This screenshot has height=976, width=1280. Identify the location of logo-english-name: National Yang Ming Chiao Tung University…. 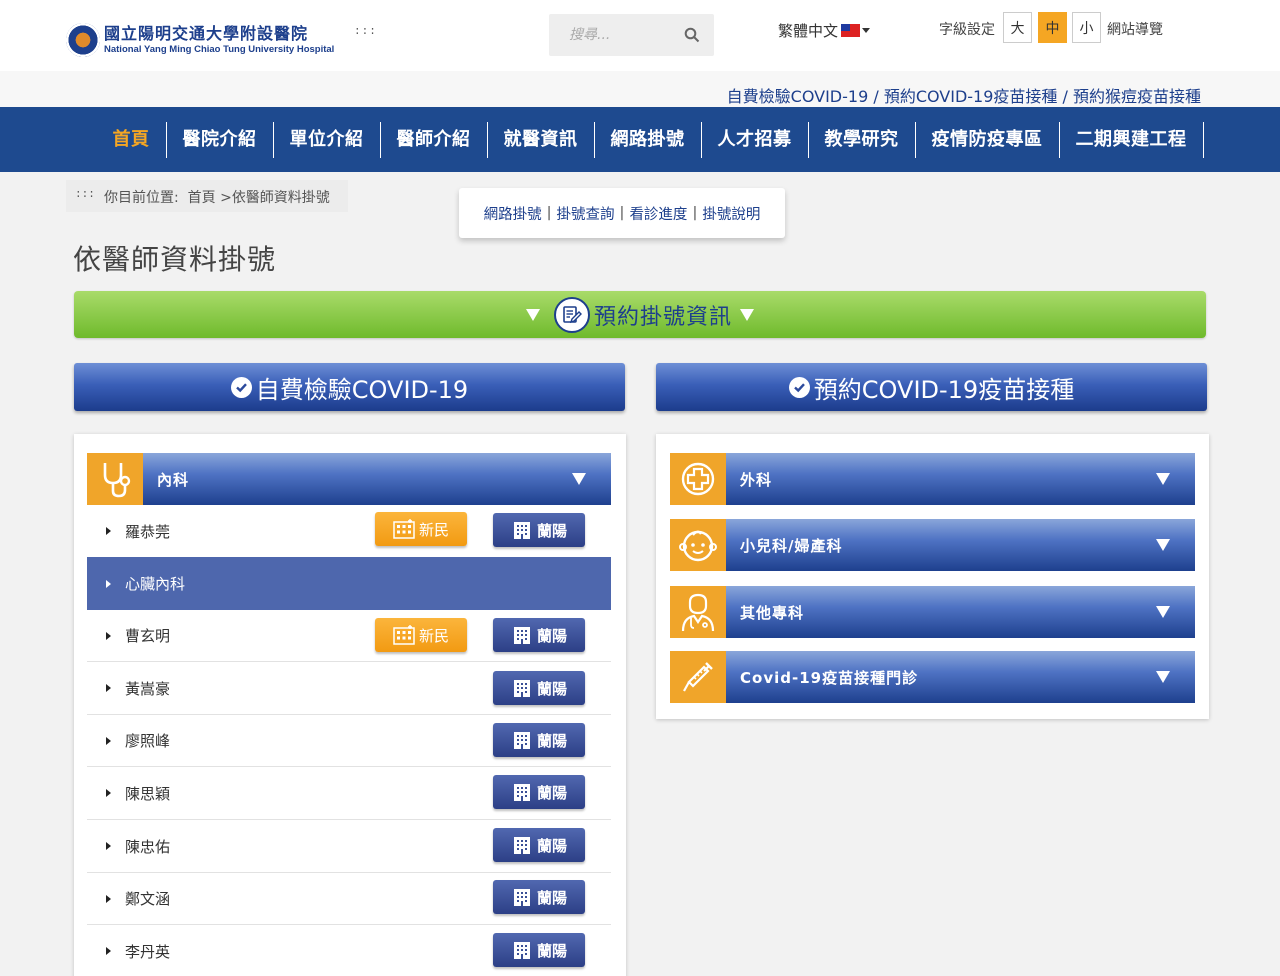
(219, 49).